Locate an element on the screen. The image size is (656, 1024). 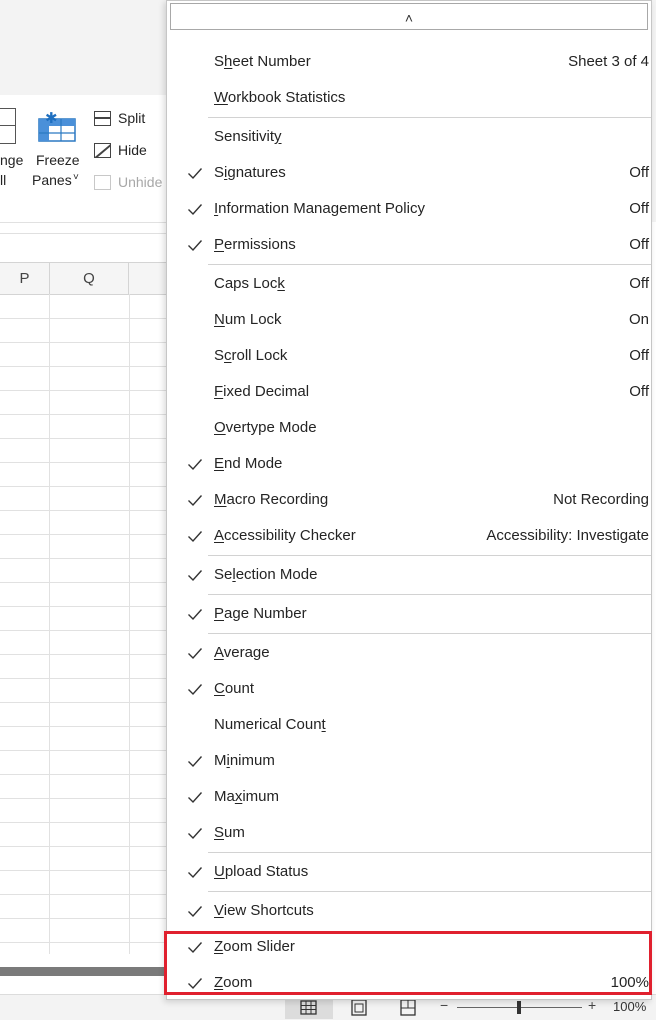
menu-cut-off-item is located at coordinates (409, 31).